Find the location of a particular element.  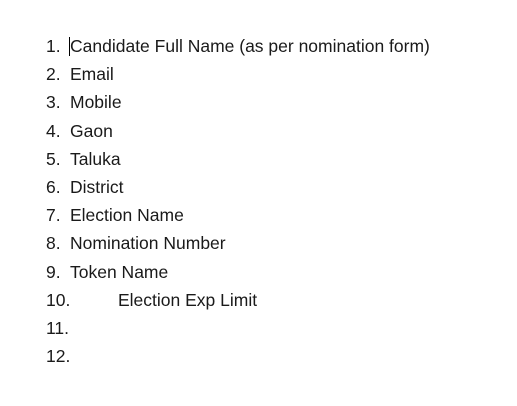

list-item-number: 4. is located at coordinates (53, 130).